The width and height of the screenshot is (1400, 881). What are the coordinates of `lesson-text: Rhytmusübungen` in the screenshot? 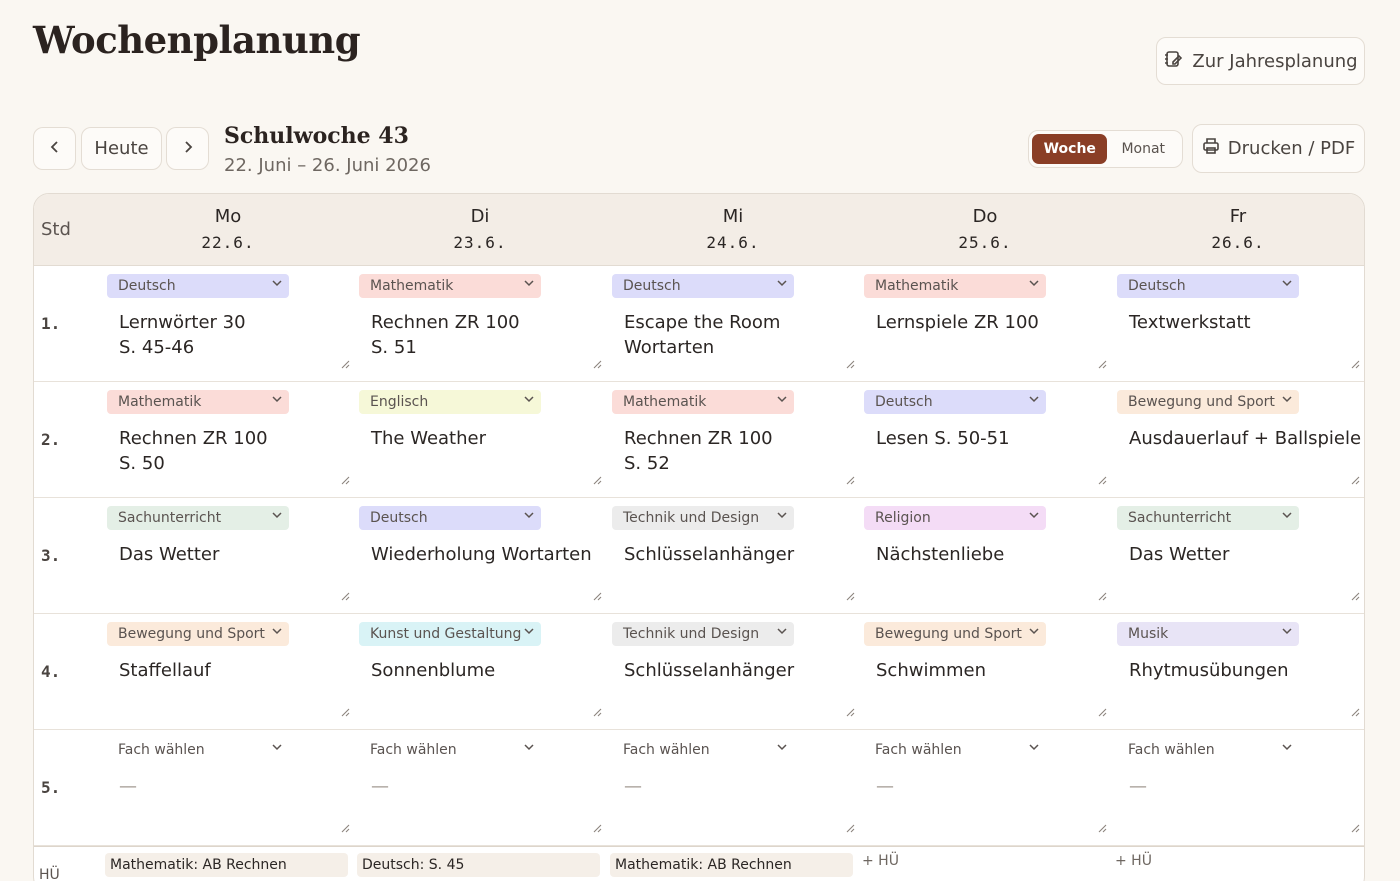 It's located at (1246, 670).